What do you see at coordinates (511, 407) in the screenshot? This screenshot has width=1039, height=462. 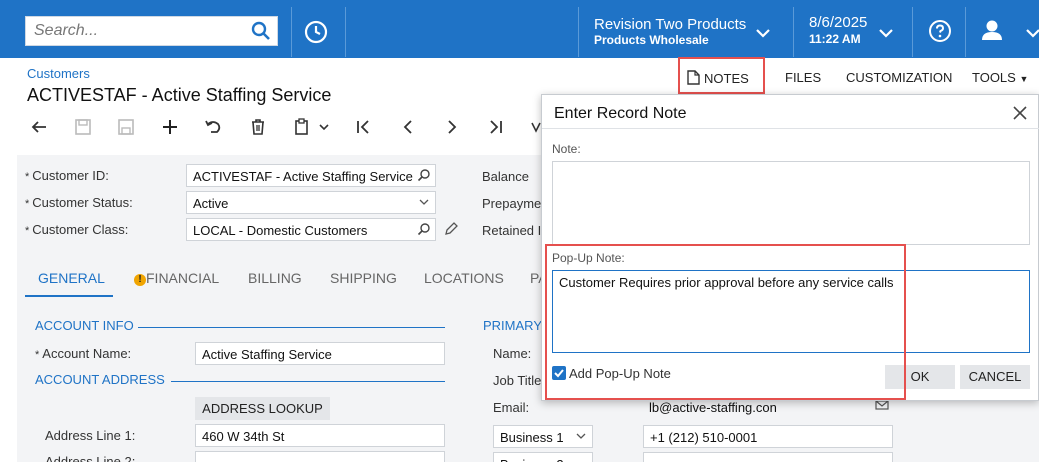 I see `email-label: Email:` at bounding box center [511, 407].